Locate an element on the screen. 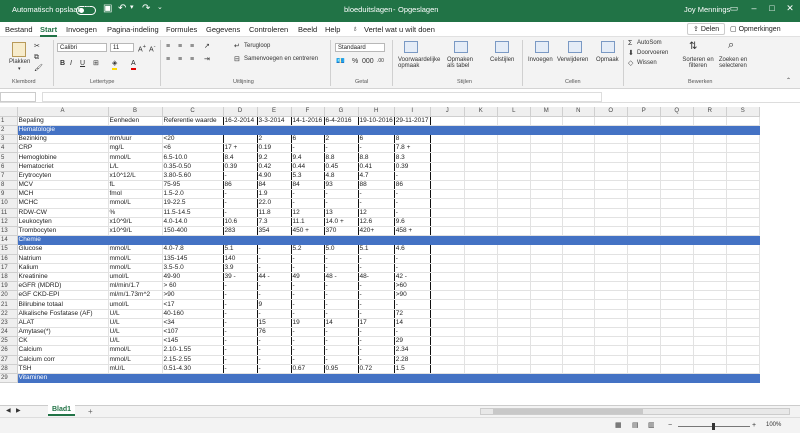 The width and height of the screenshot is (800, 433). cell: umol/L is located at coordinates (135, 277).